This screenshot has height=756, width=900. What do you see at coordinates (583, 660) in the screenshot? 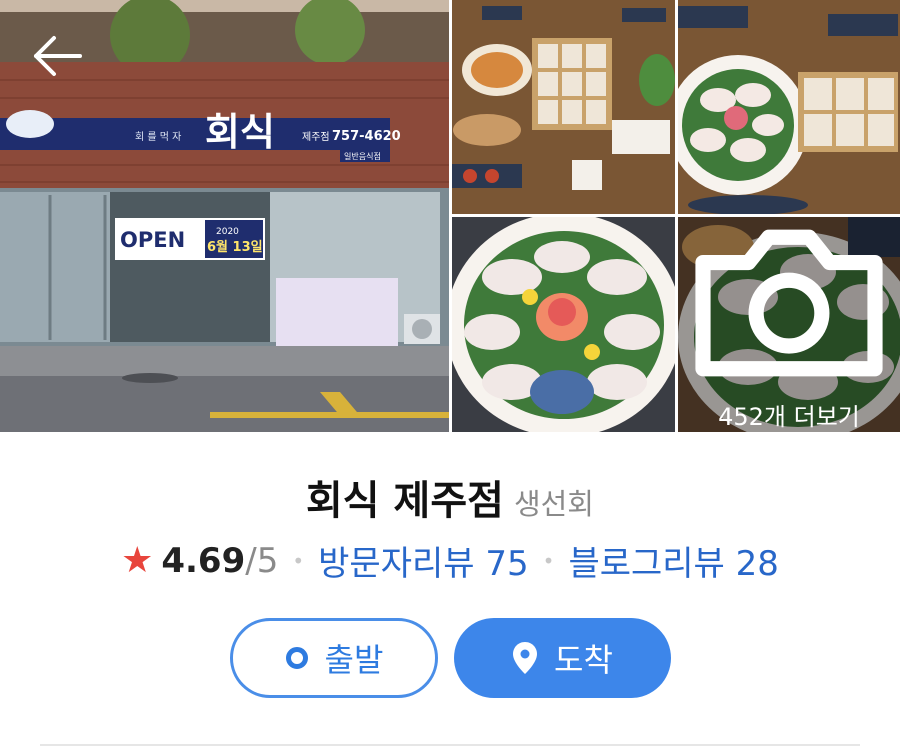
I see `arrive-button-label: 도착` at bounding box center [583, 660].